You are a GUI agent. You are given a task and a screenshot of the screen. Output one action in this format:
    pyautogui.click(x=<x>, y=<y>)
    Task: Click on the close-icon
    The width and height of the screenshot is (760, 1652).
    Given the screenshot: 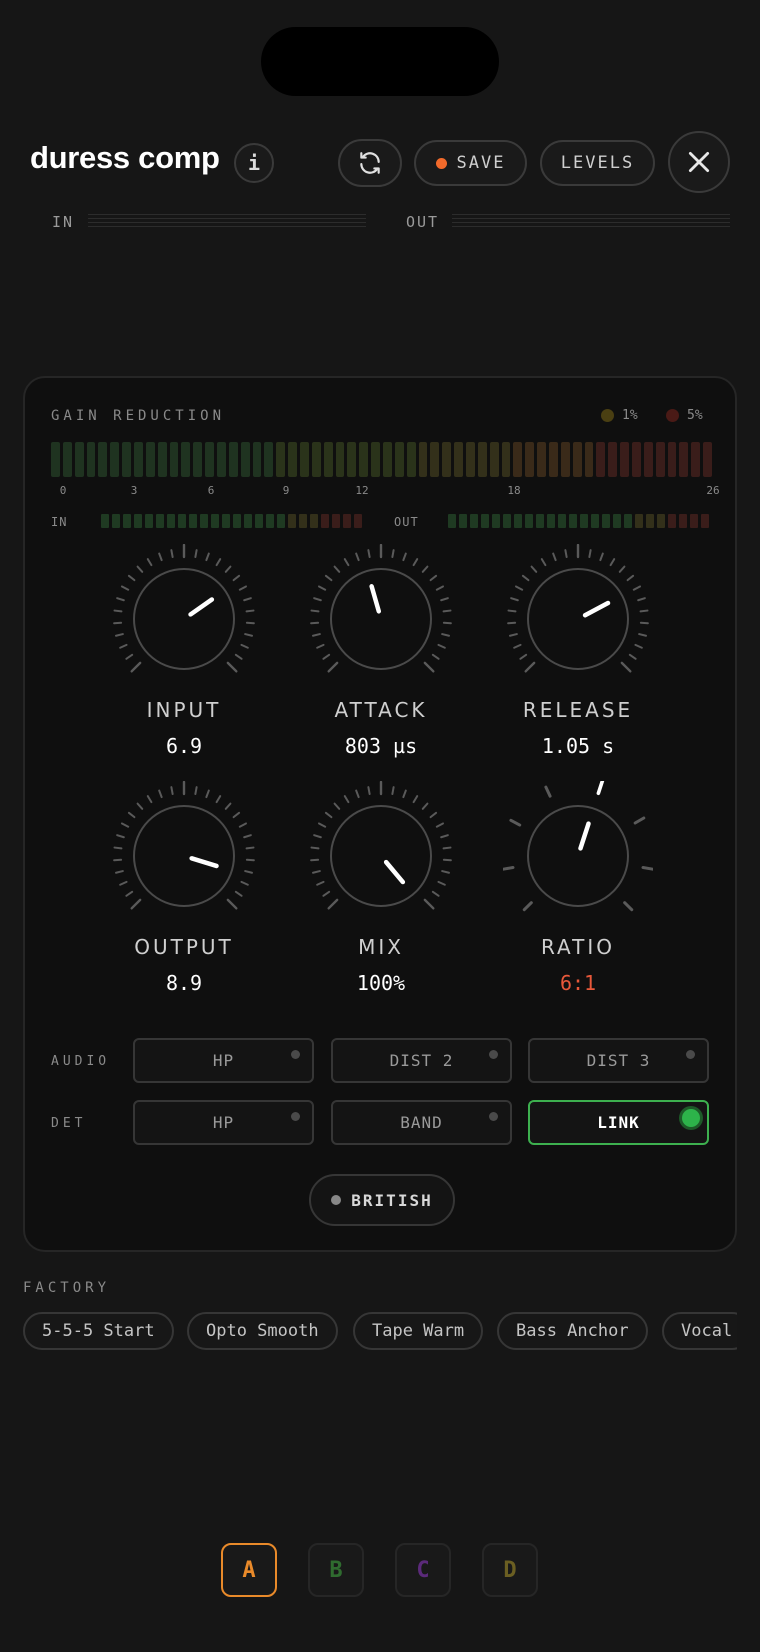 What is the action you would take?
    pyautogui.click(x=699, y=162)
    